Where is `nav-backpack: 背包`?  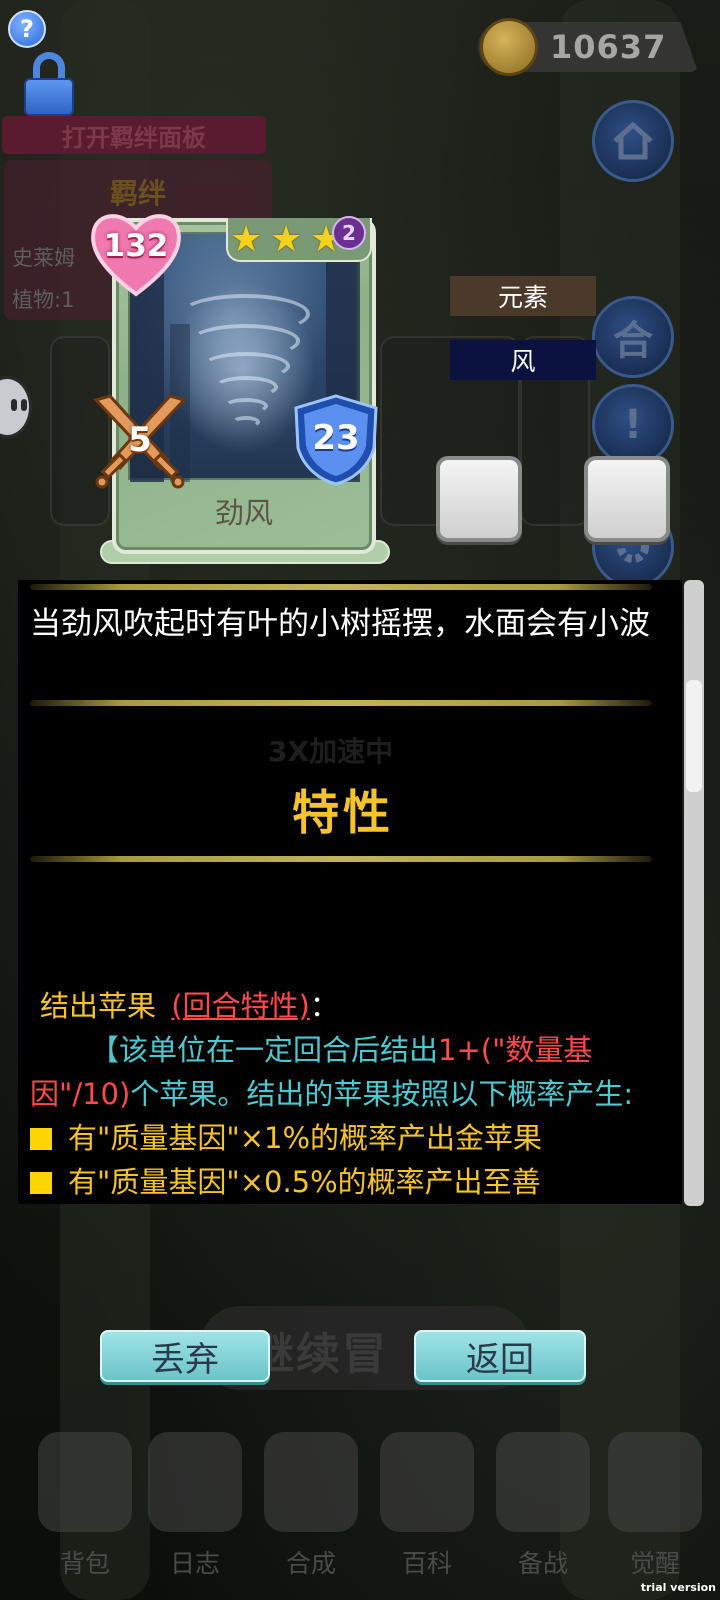 nav-backpack: 背包 is located at coordinates (85, 1515).